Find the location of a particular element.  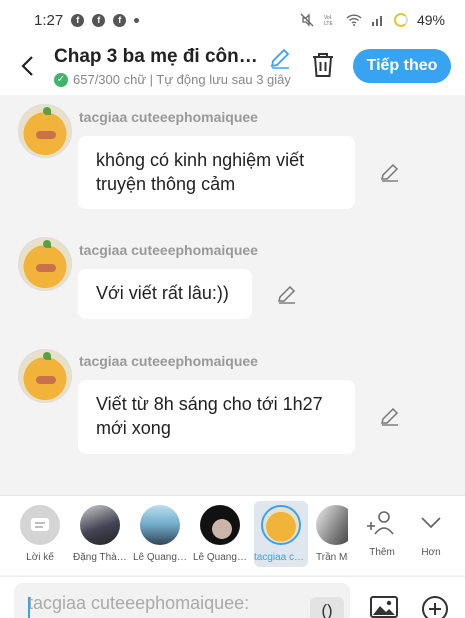

narrator-avatar is located at coordinates (40, 525).